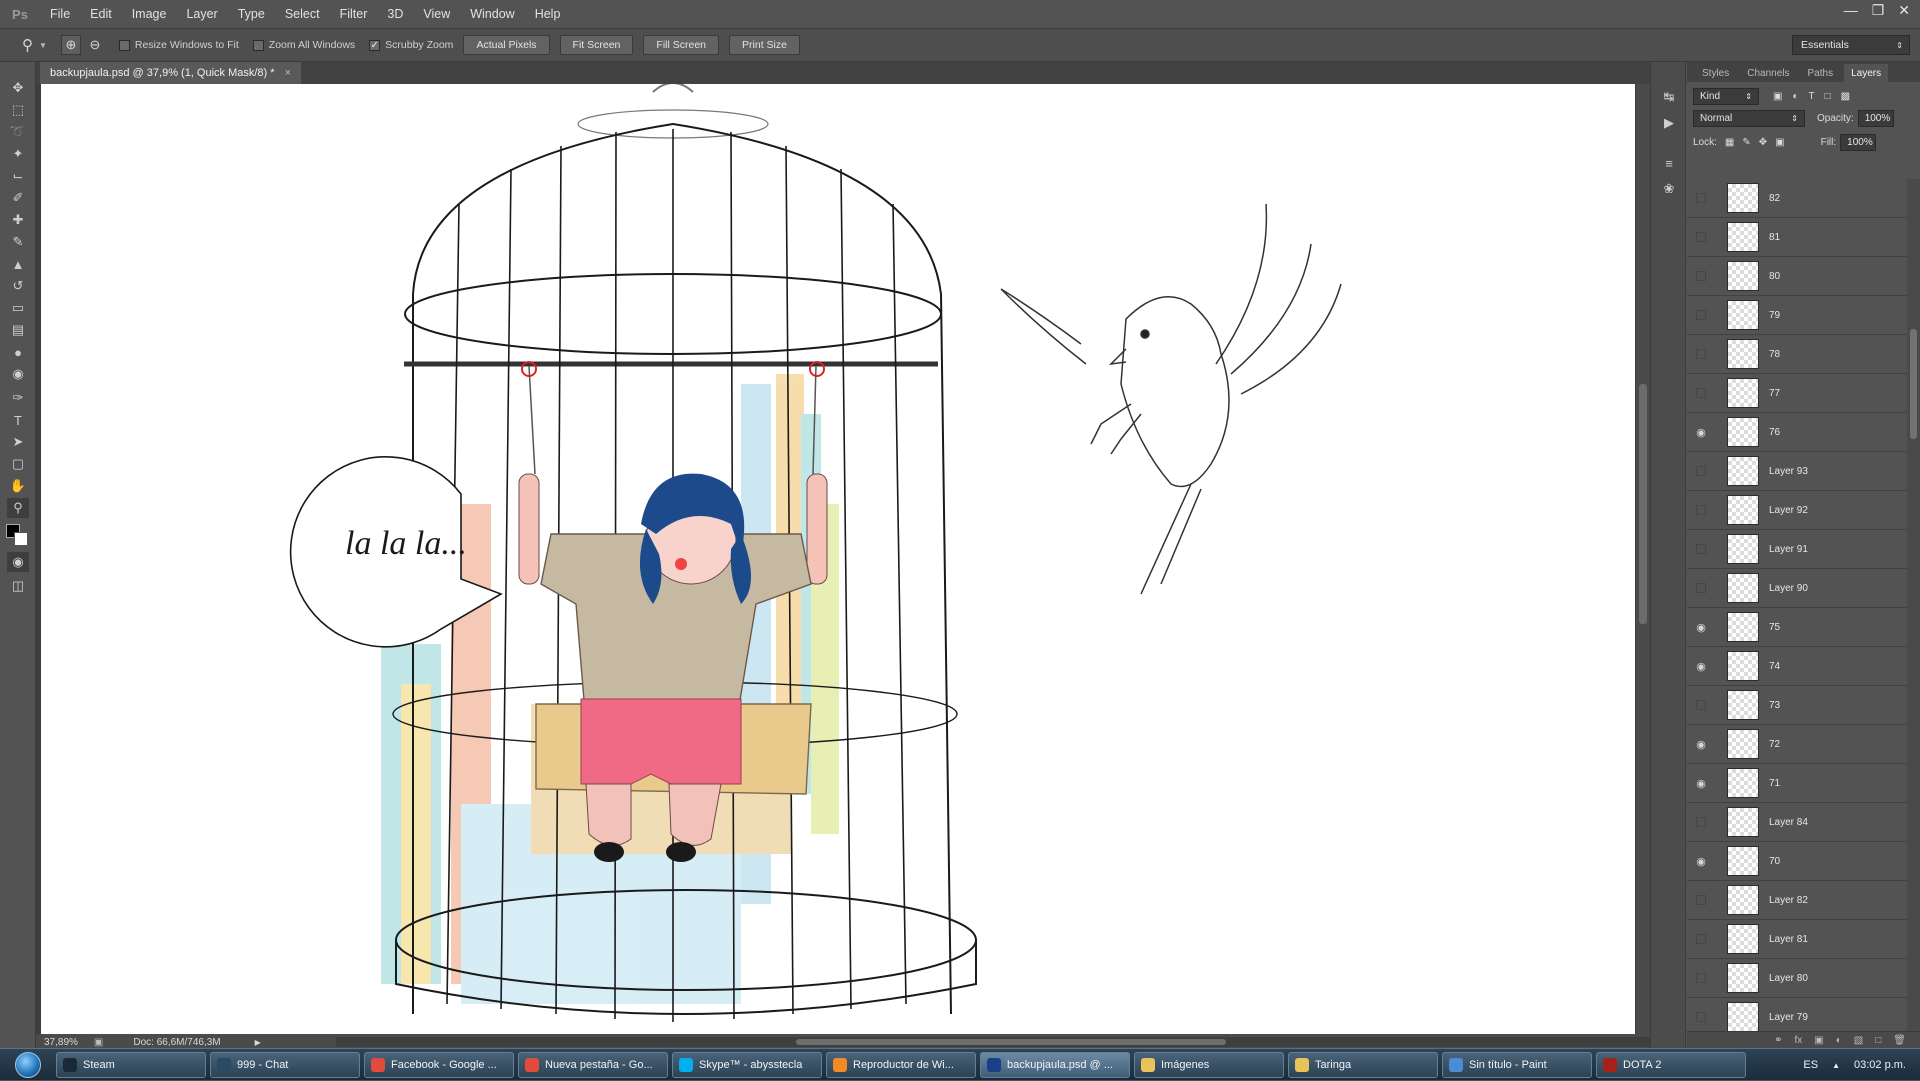 This screenshot has height=1081, width=1920. Describe the element at coordinates (395, 14) in the screenshot. I see `menu-3d: 3D` at that location.